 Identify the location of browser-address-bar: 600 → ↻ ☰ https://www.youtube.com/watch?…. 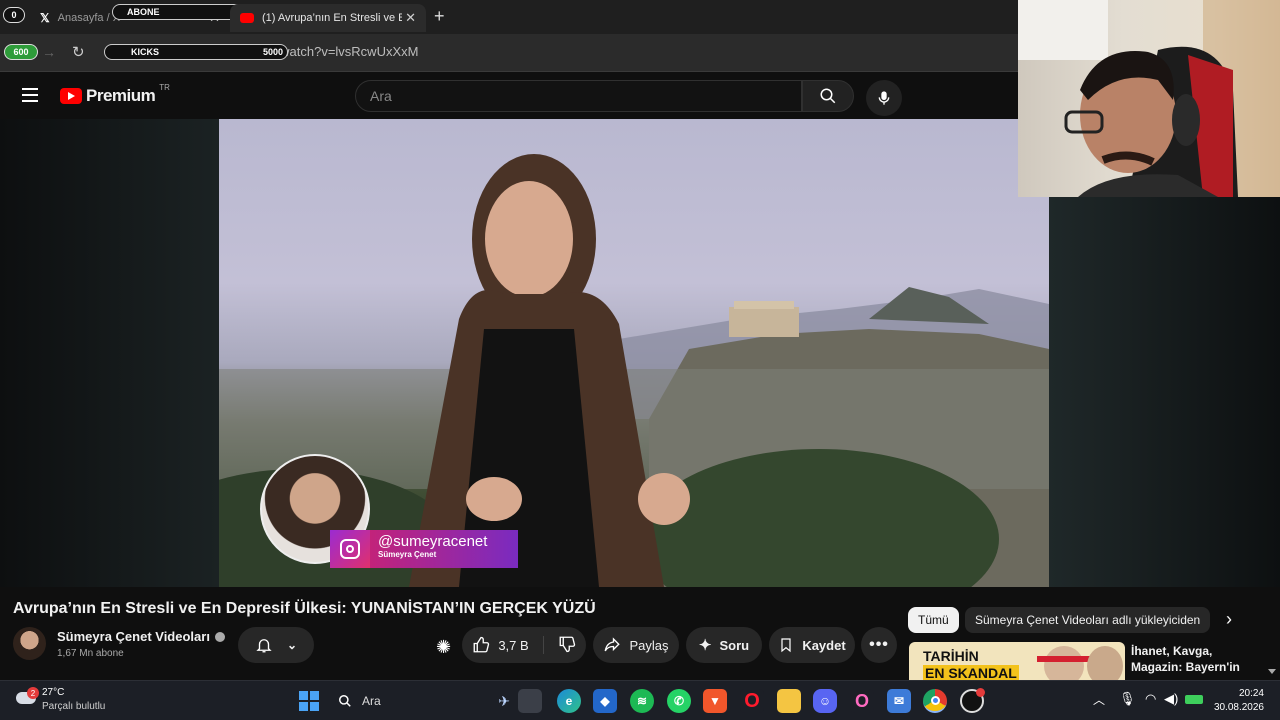
(509, 53).